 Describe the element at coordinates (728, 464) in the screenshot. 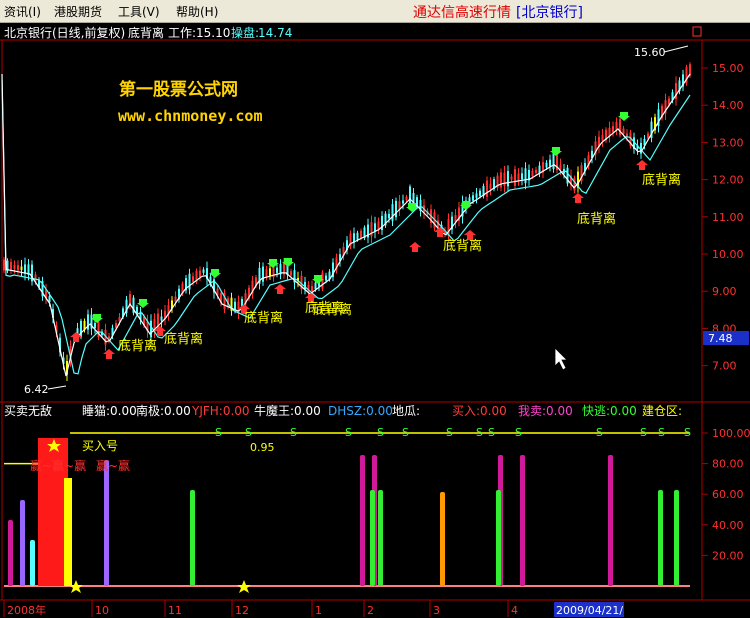

I see `sub-tick-label: 80.00` at that location.